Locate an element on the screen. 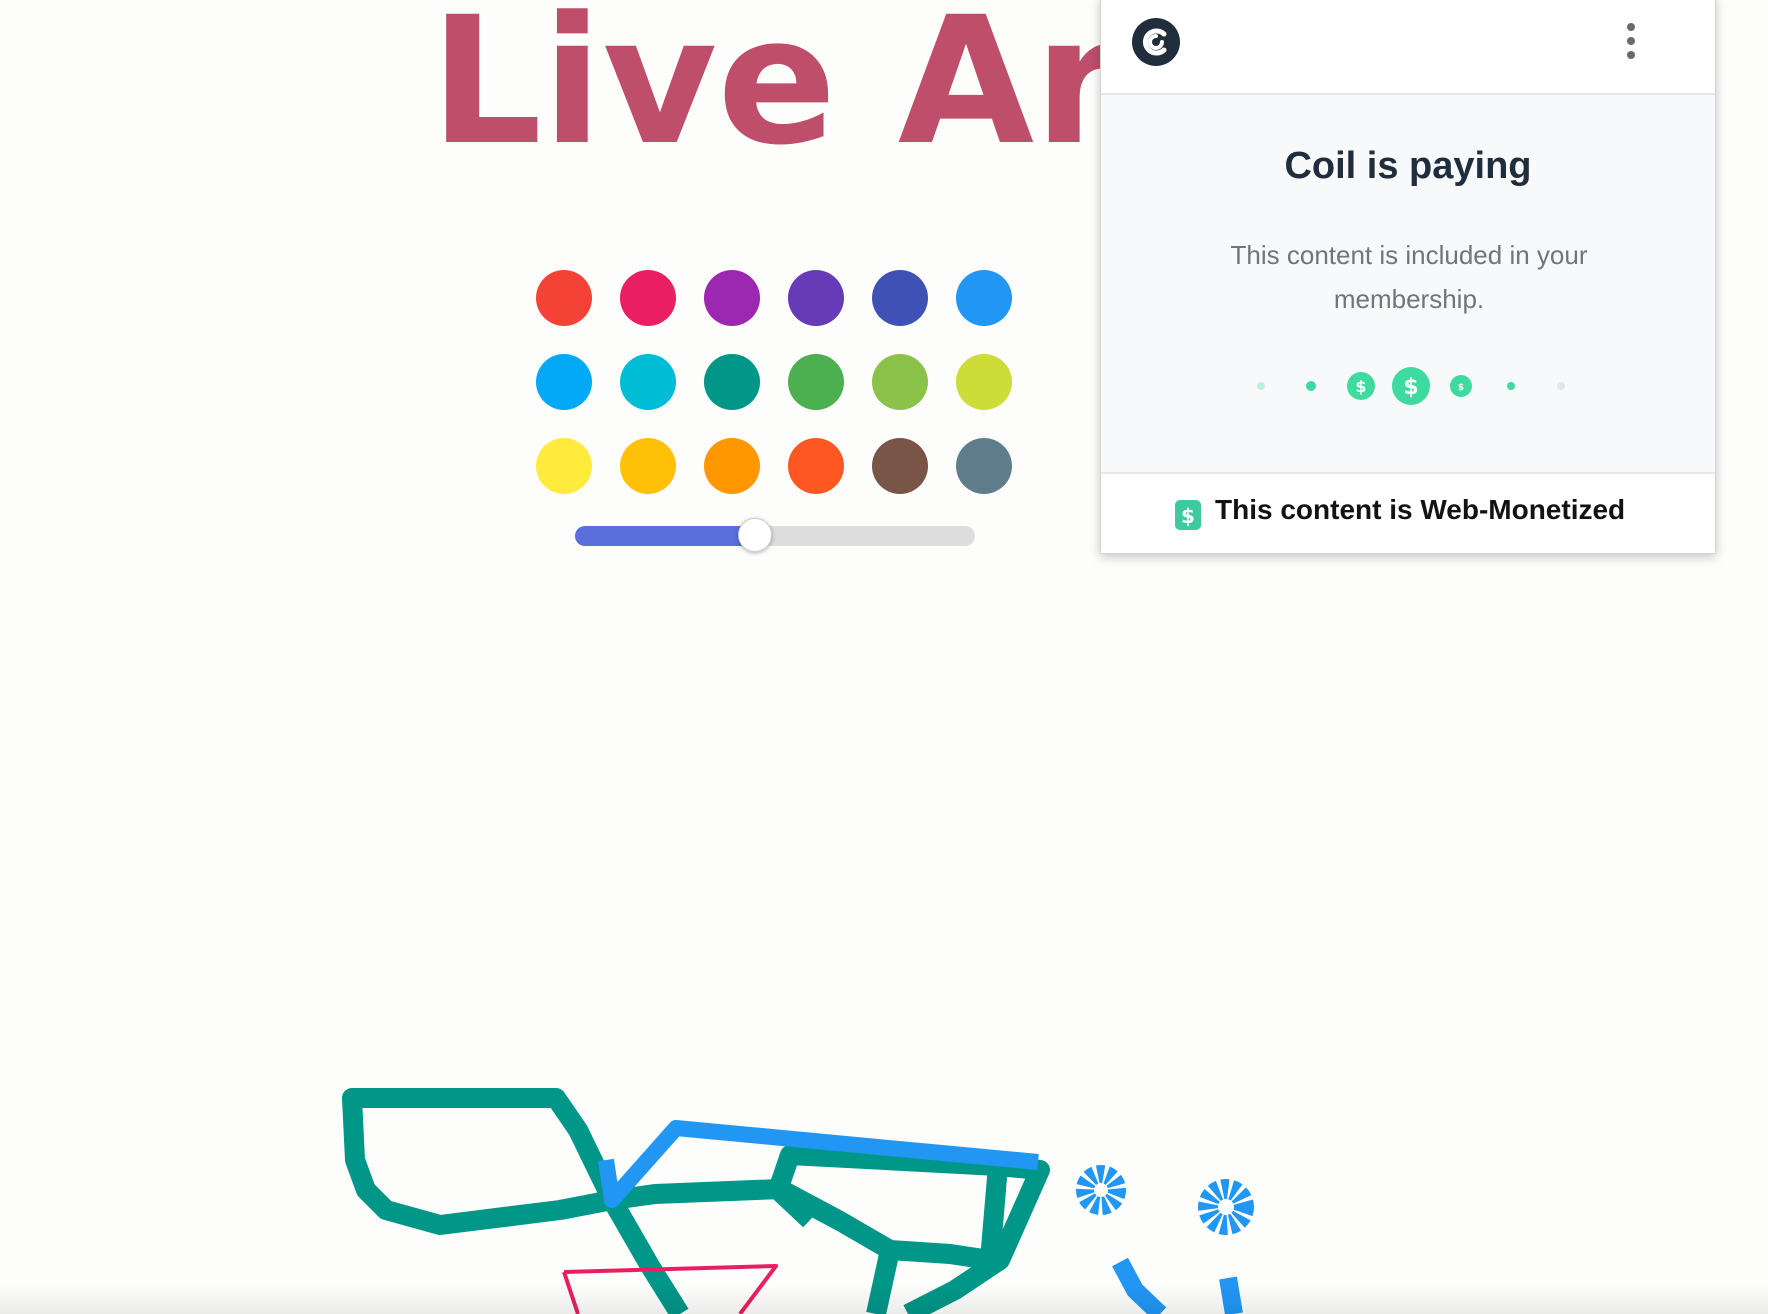 This screenshot has height=1314, width=1768. dollar-badge-icon: $ is located at coordinates (1188, 515).